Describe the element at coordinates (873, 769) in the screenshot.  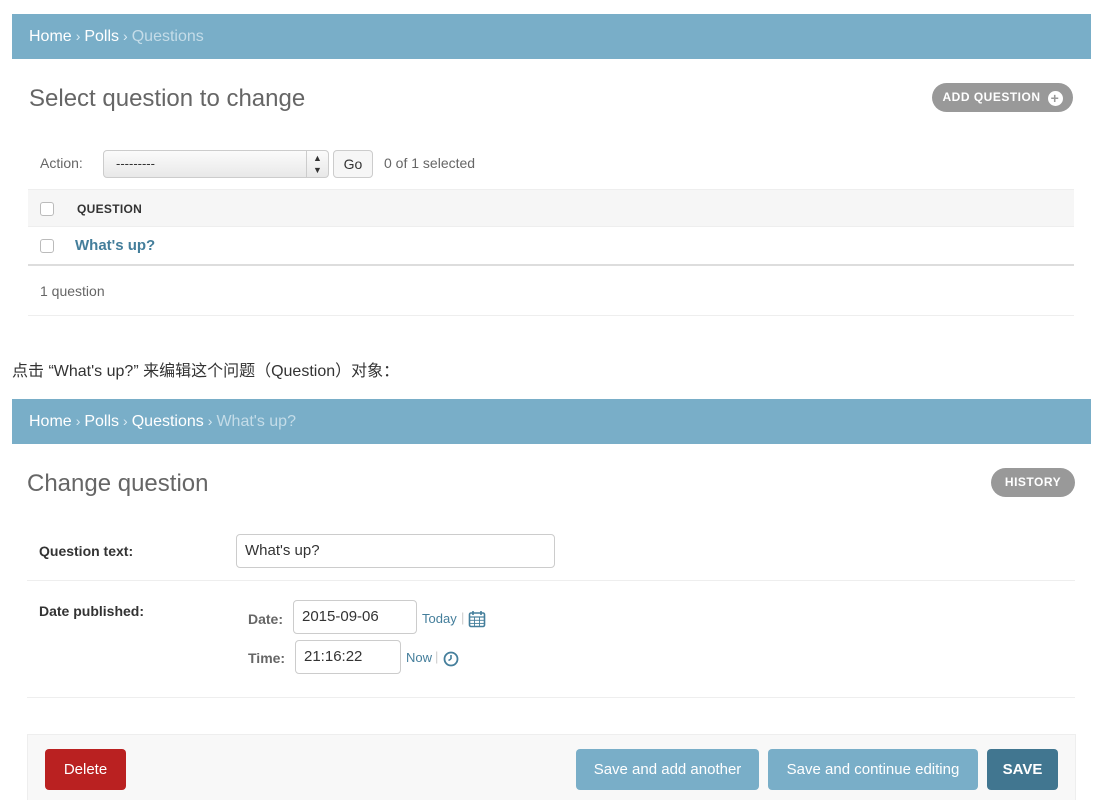
I see `save-and-continue-button: Save and continue editing` at that location.